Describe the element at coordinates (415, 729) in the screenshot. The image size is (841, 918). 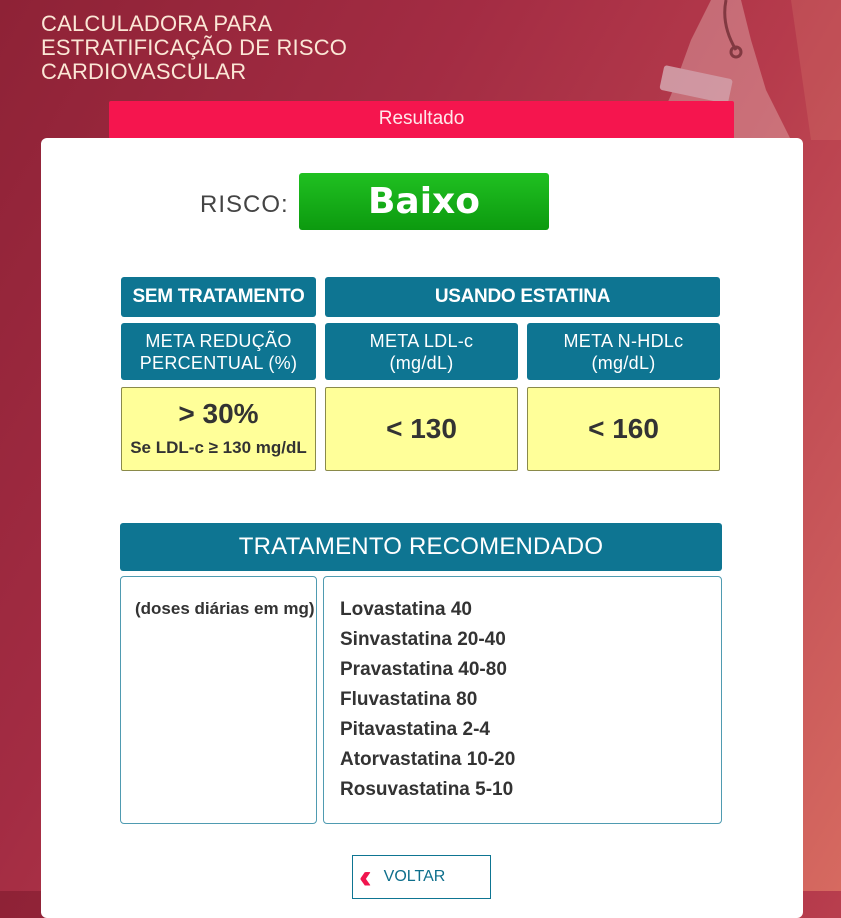
I see `list-item: Pitavastatina 2-4` at that location.